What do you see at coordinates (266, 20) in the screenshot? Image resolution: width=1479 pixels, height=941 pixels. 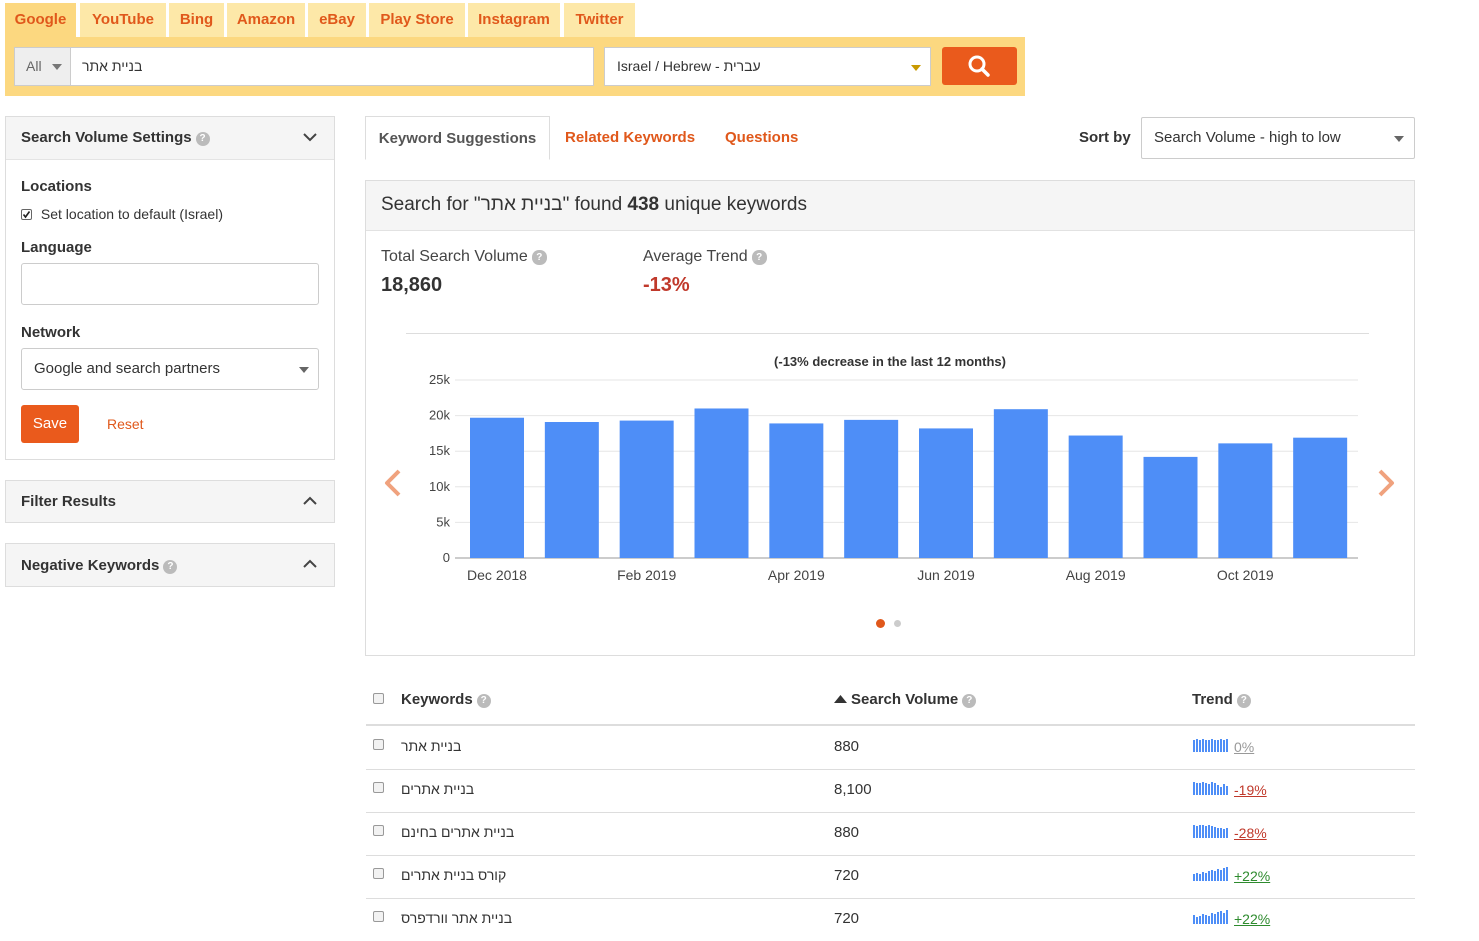 I see `engine-tab-amazon: Amazon` at bounding box center [266, 20].